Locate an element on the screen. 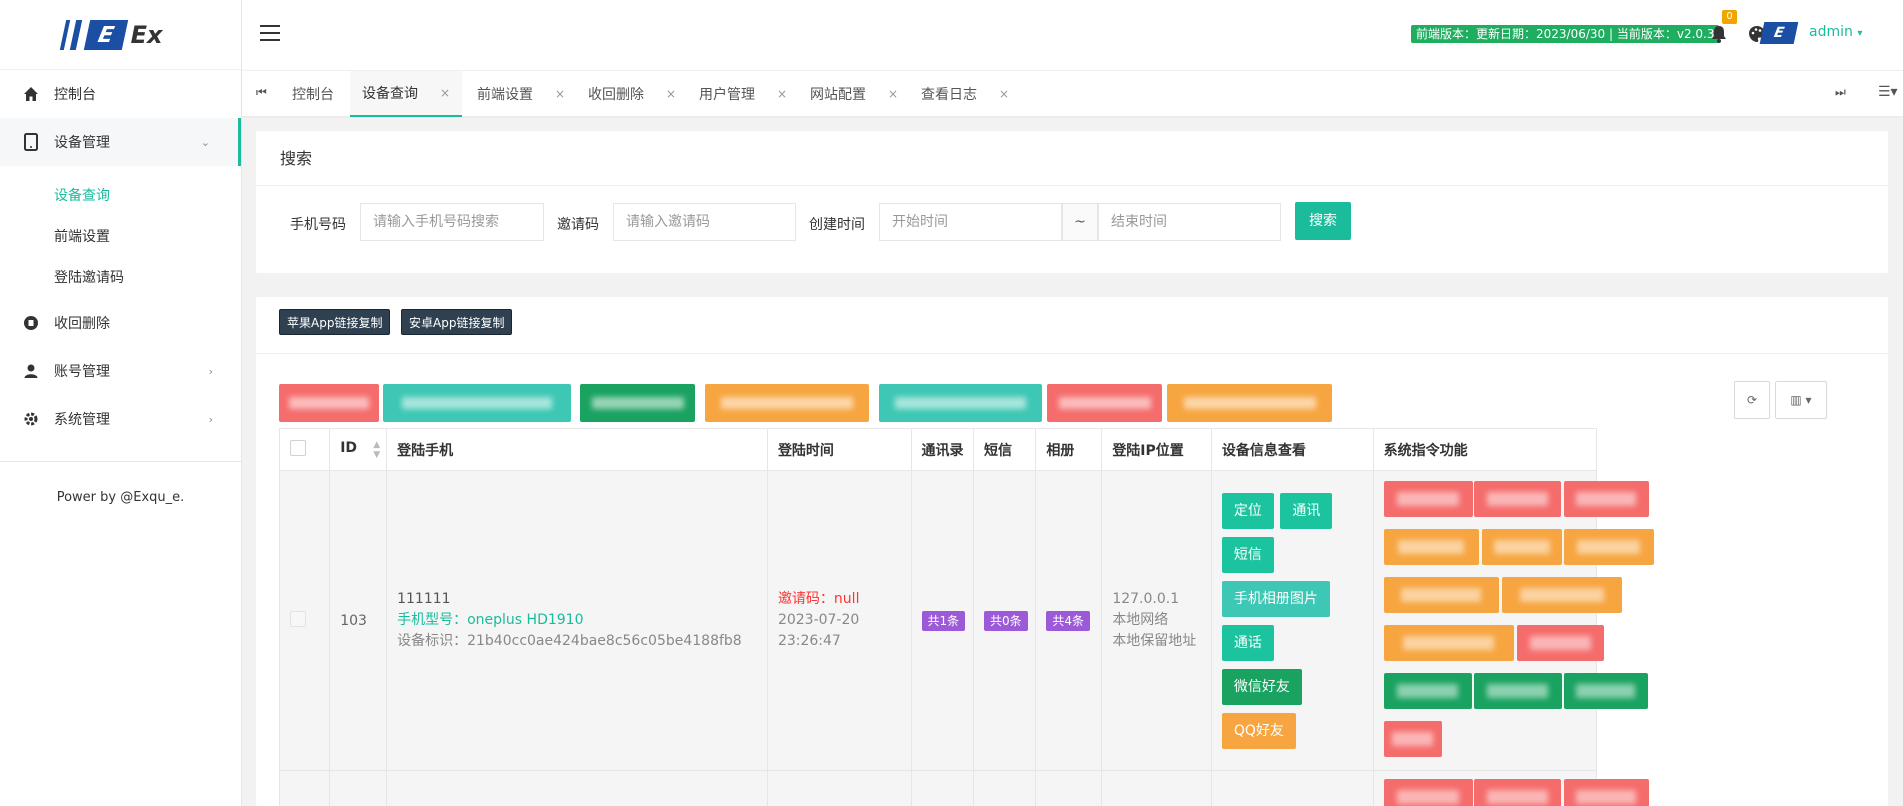  start-time-input: 开始时间 is located at coordinates (970, 222).